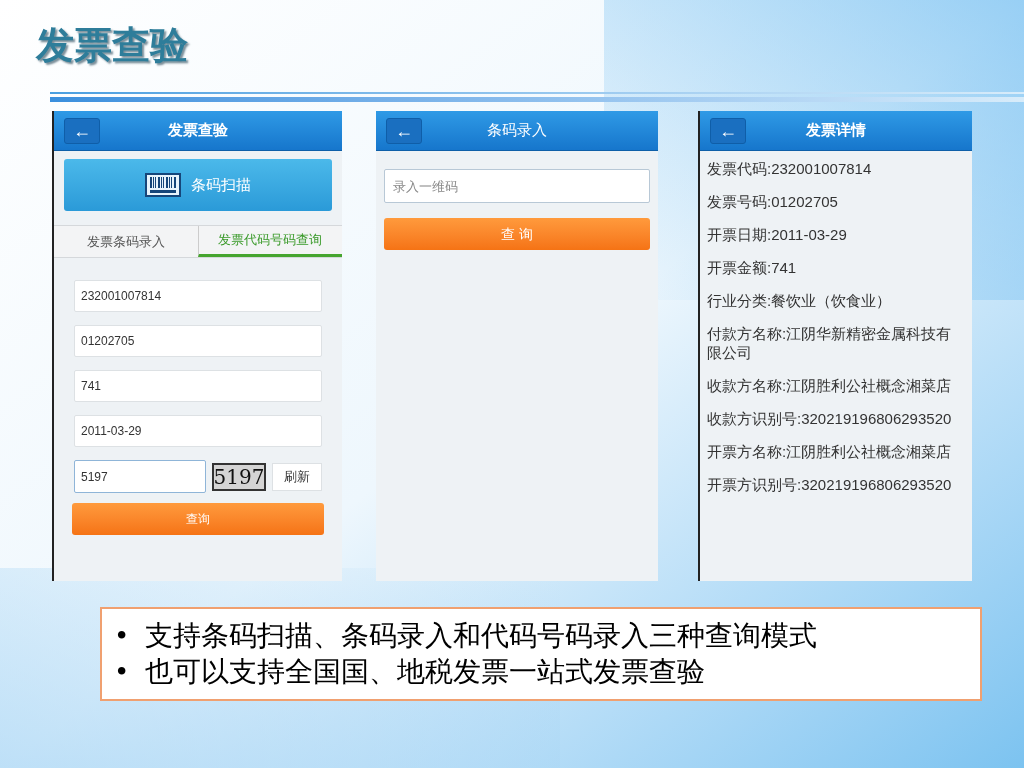 The height and width of the screenshot is (768, 1024). What do you see at coordinates (830, 343) in the screenshot?
I see `detail-line: 付款方名称:江阴华新精密金属科技有限公司` at bounding box center [830, 343].